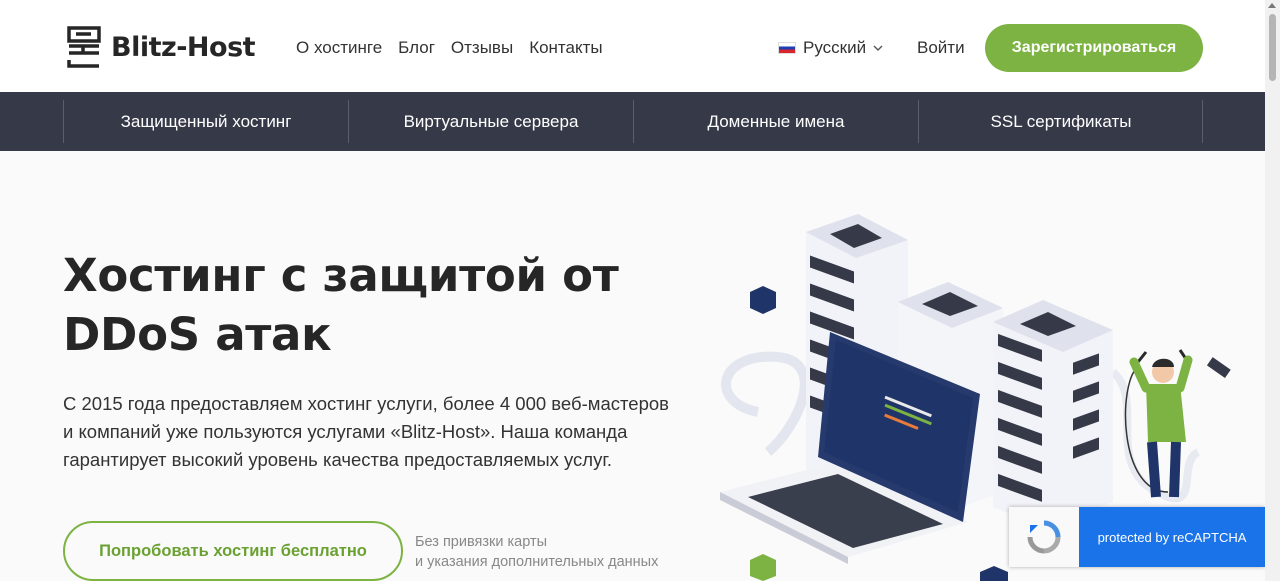 The height and width of the screenshot is (581, 1280). Describe the element at coordinates (835, 47) in the screenshot. I see `language-label: Русский` at that location.